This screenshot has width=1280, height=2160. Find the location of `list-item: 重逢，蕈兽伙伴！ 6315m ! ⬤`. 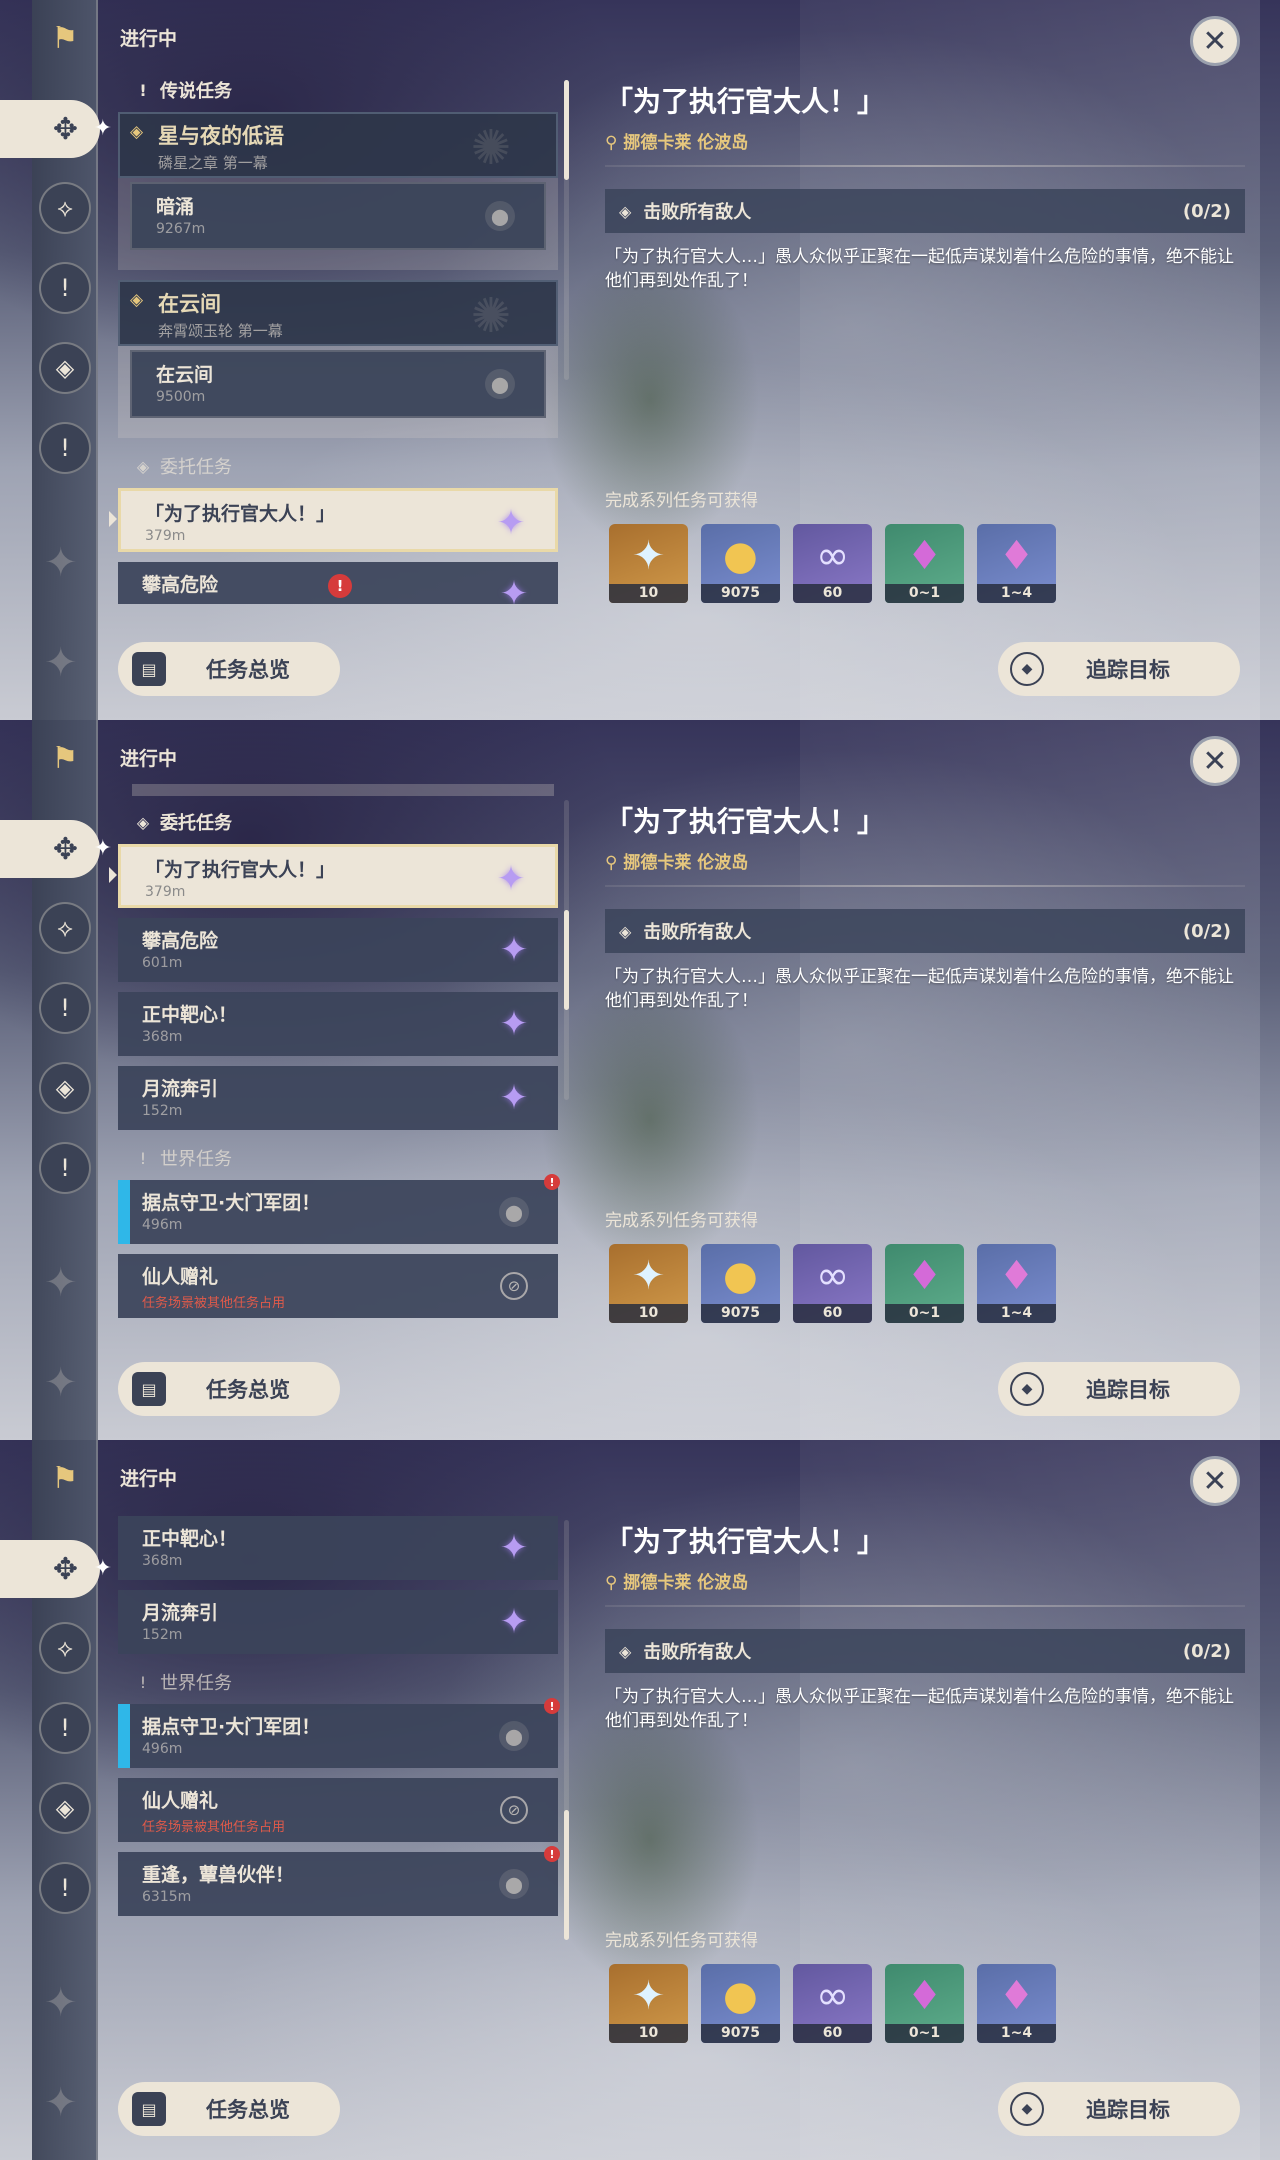

list-item: 重逢，蕈兽伙伴！ 6315m ! ⬤ is located at coordinates (339, 1881).